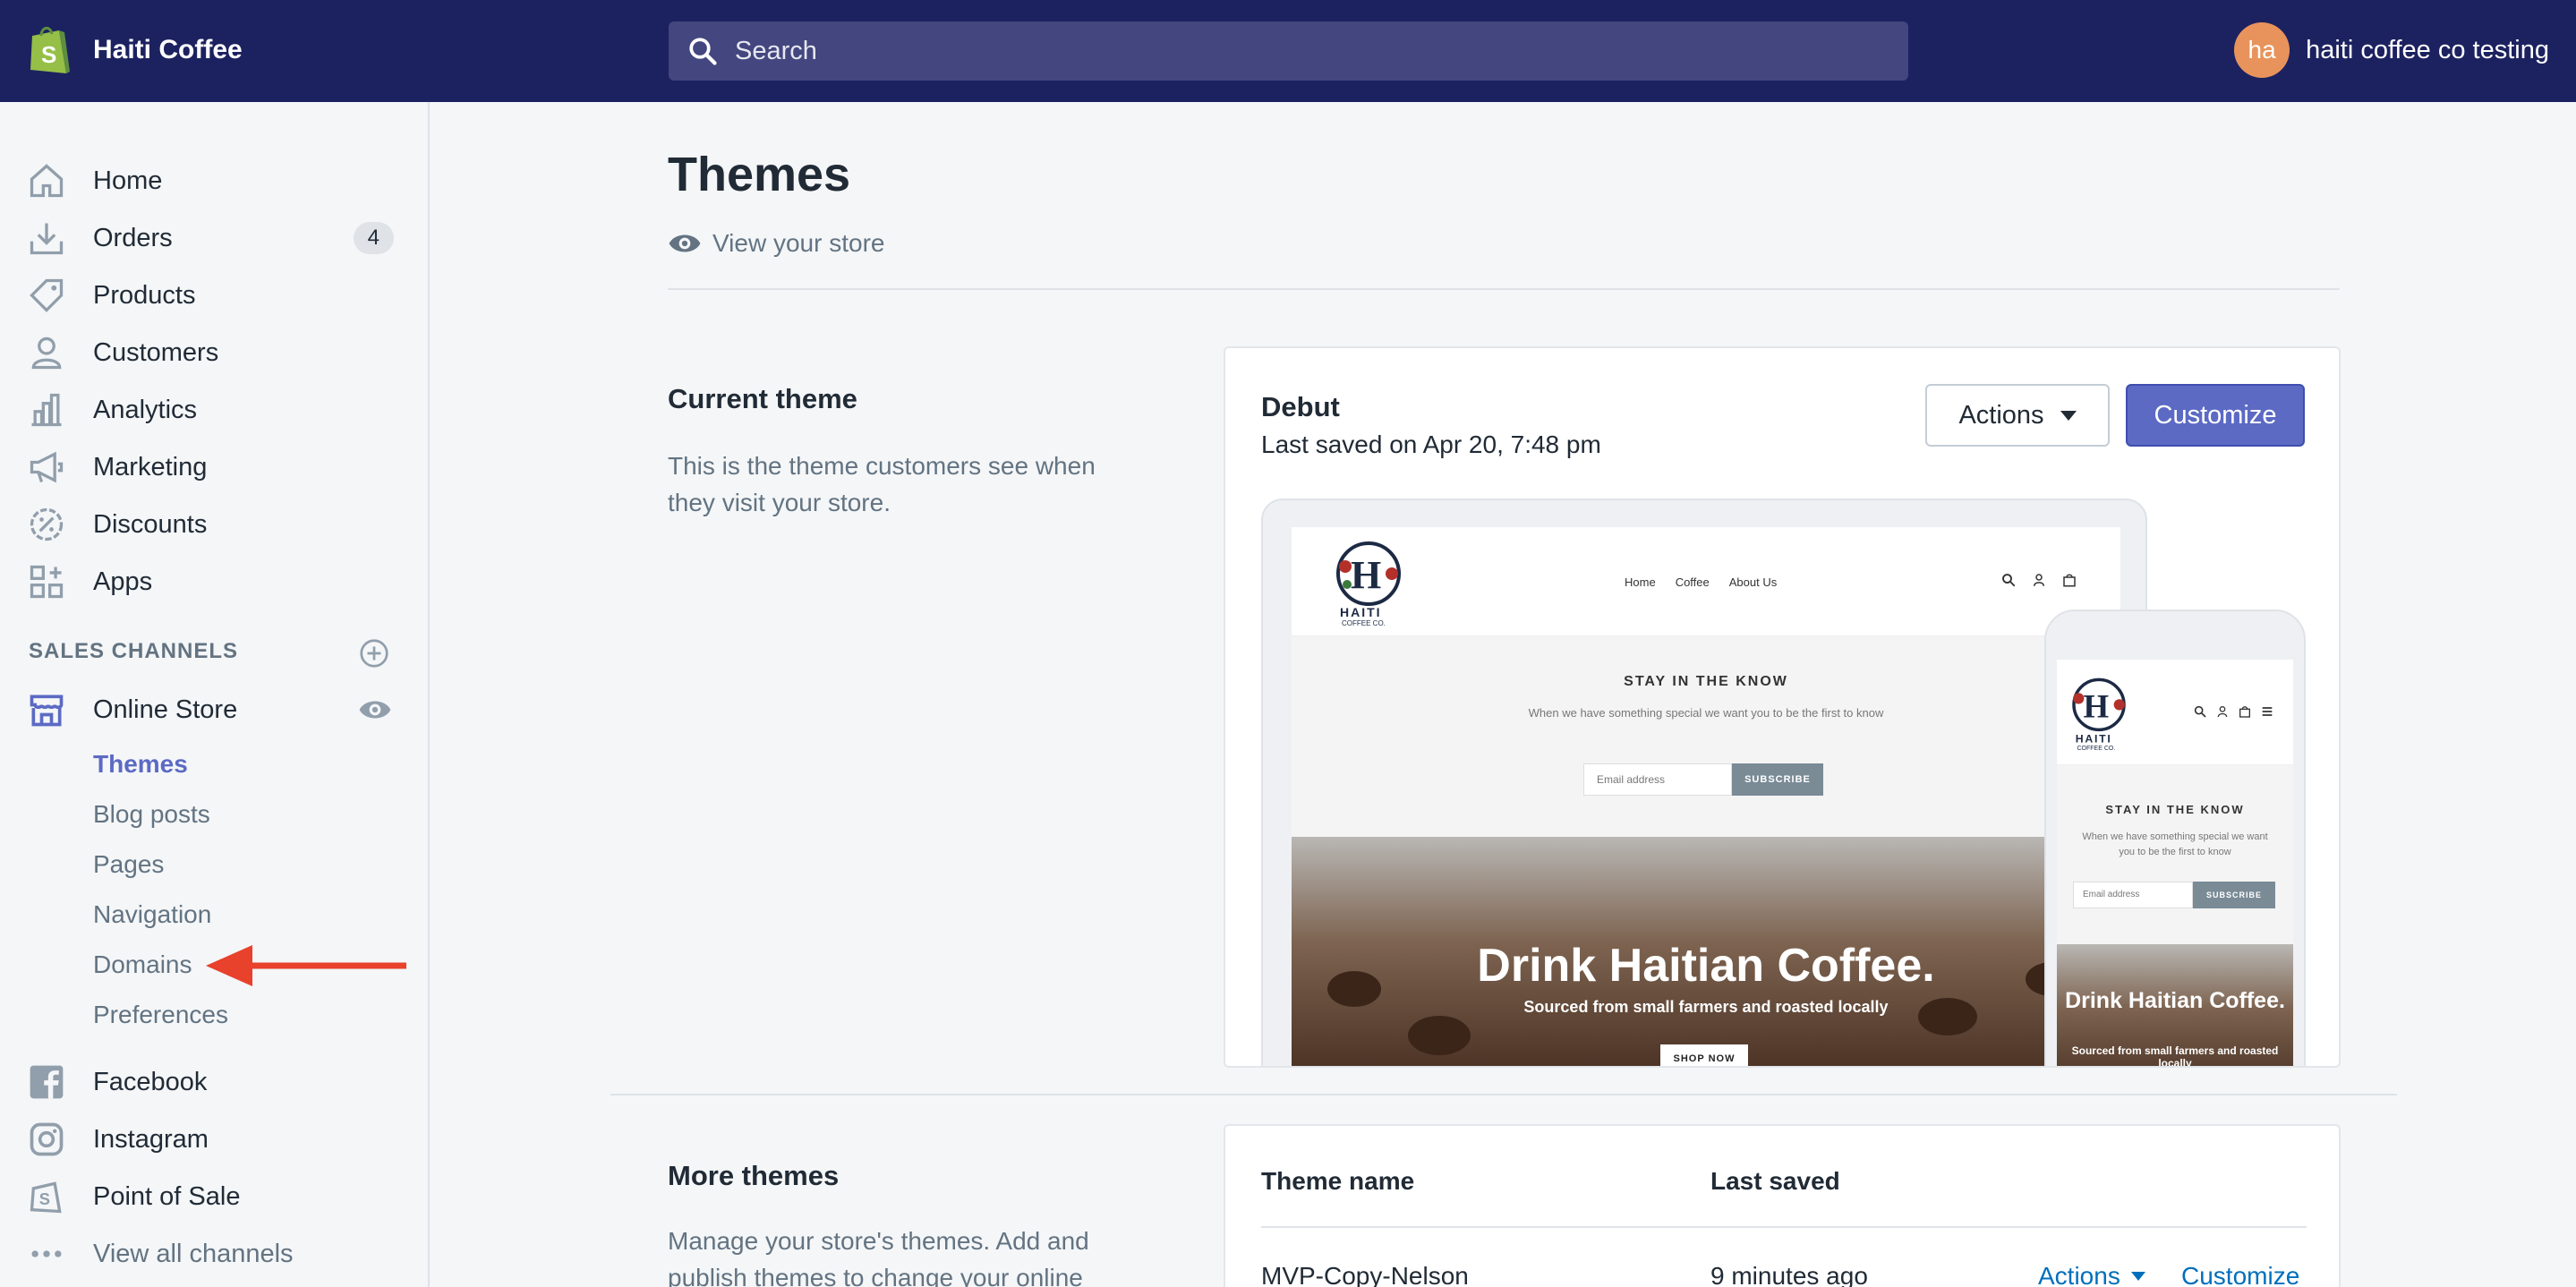 The height and width of the screenshot is (1287, 2576). I want to click on preview-nav-about: About Us, so click(1753, 582).